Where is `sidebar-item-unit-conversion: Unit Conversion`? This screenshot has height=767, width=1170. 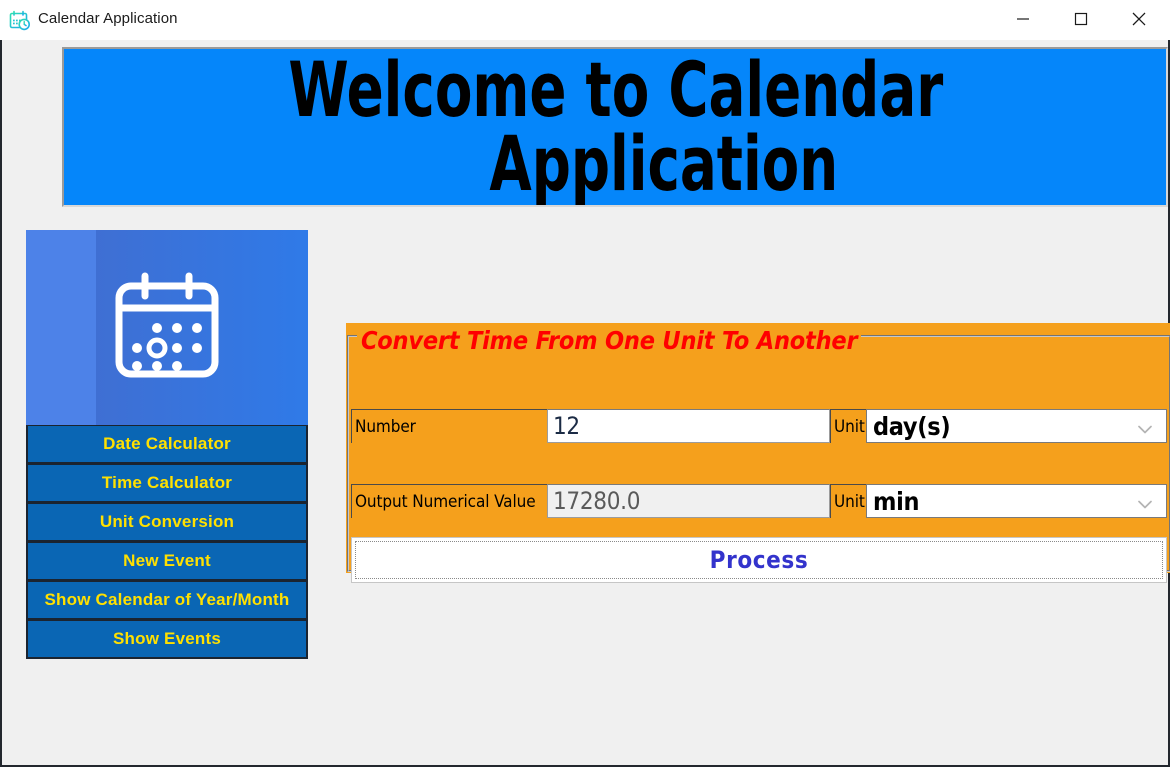
sidebar-item-unit-conversion: Unit Conversion is located at coordinates (167, 522).